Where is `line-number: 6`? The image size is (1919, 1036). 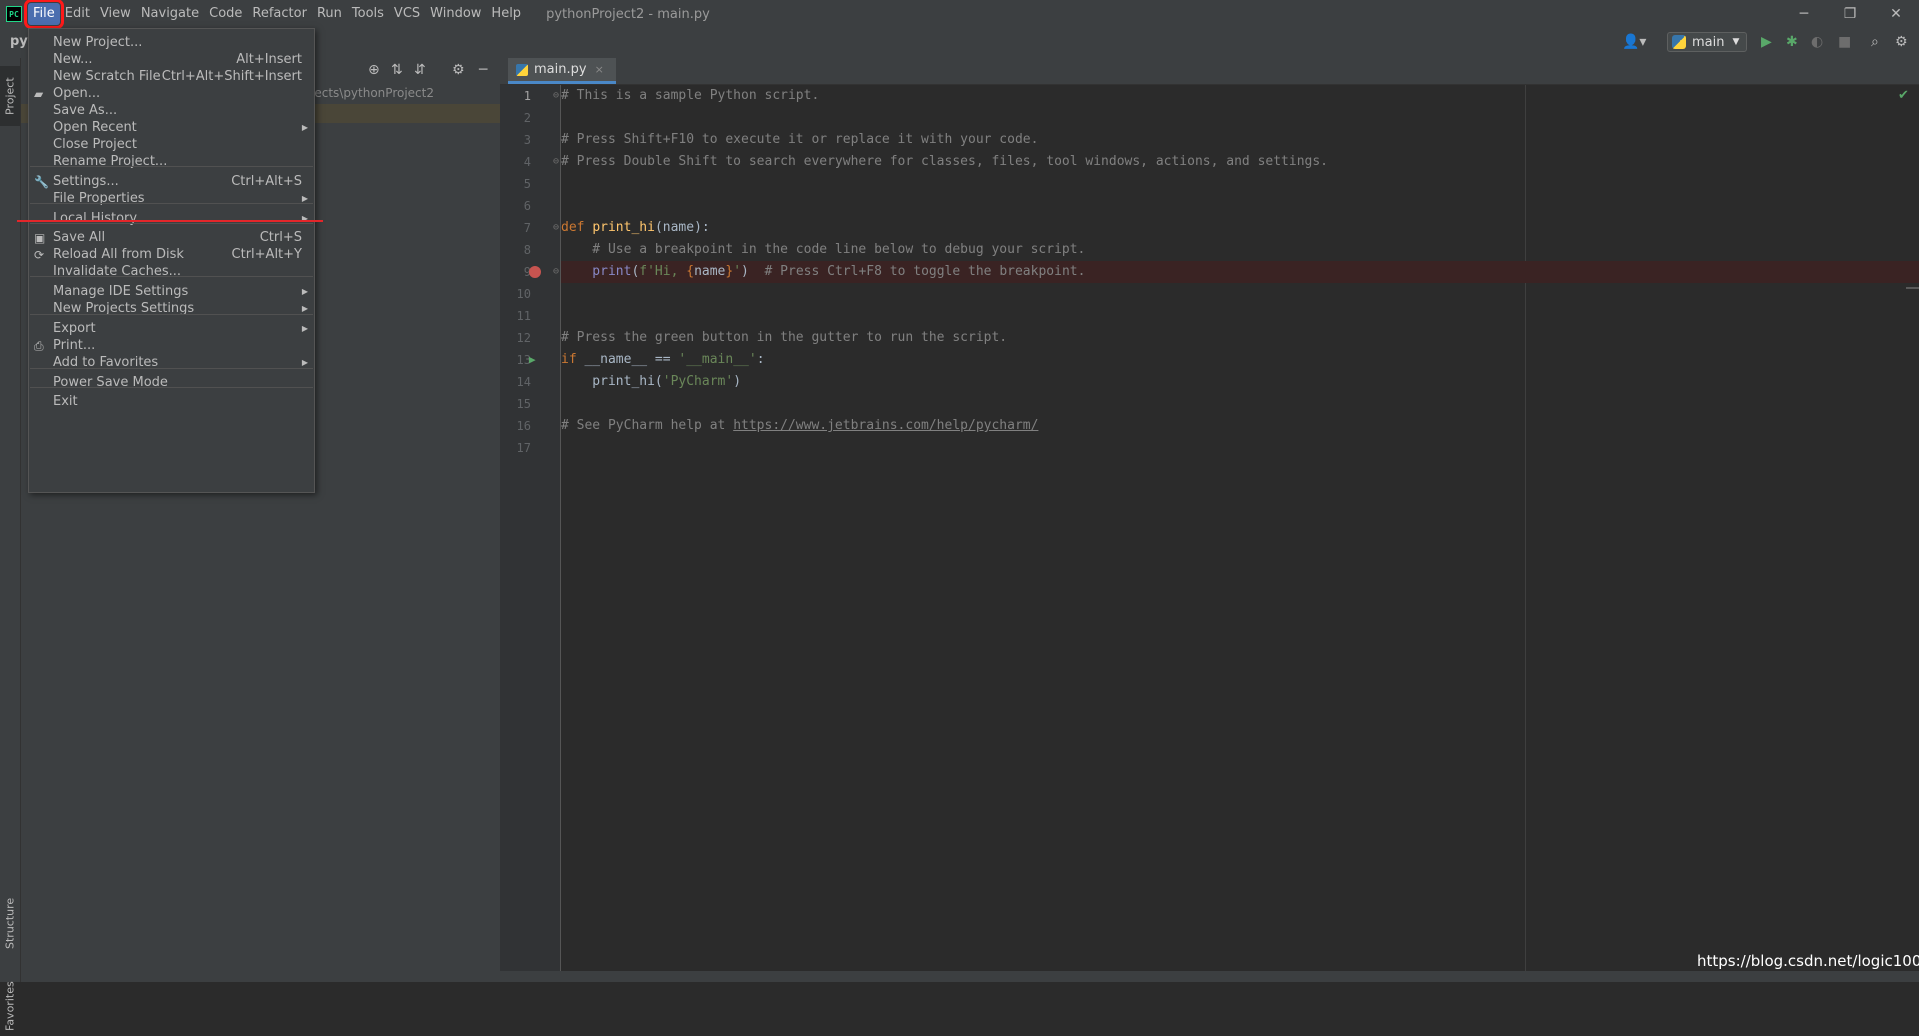
line-number: 6 is located at coordinates (516, 206).